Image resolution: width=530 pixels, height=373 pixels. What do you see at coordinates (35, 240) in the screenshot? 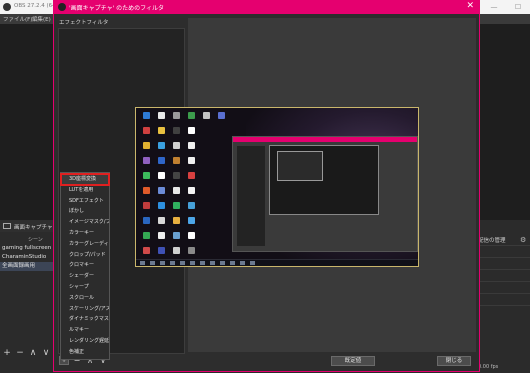
I see `scenes-header-label: シーン` at bounding box center [35, 240].